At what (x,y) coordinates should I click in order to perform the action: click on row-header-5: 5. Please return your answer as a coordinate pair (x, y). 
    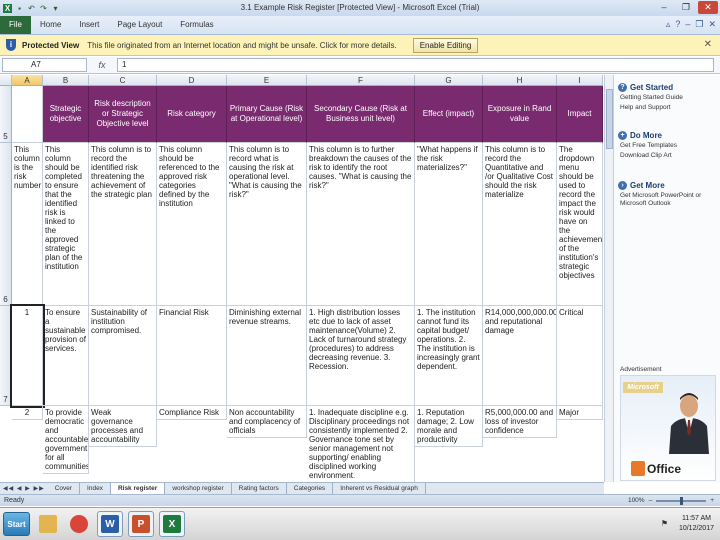
    Looking at the image, I should click on (6, 114).